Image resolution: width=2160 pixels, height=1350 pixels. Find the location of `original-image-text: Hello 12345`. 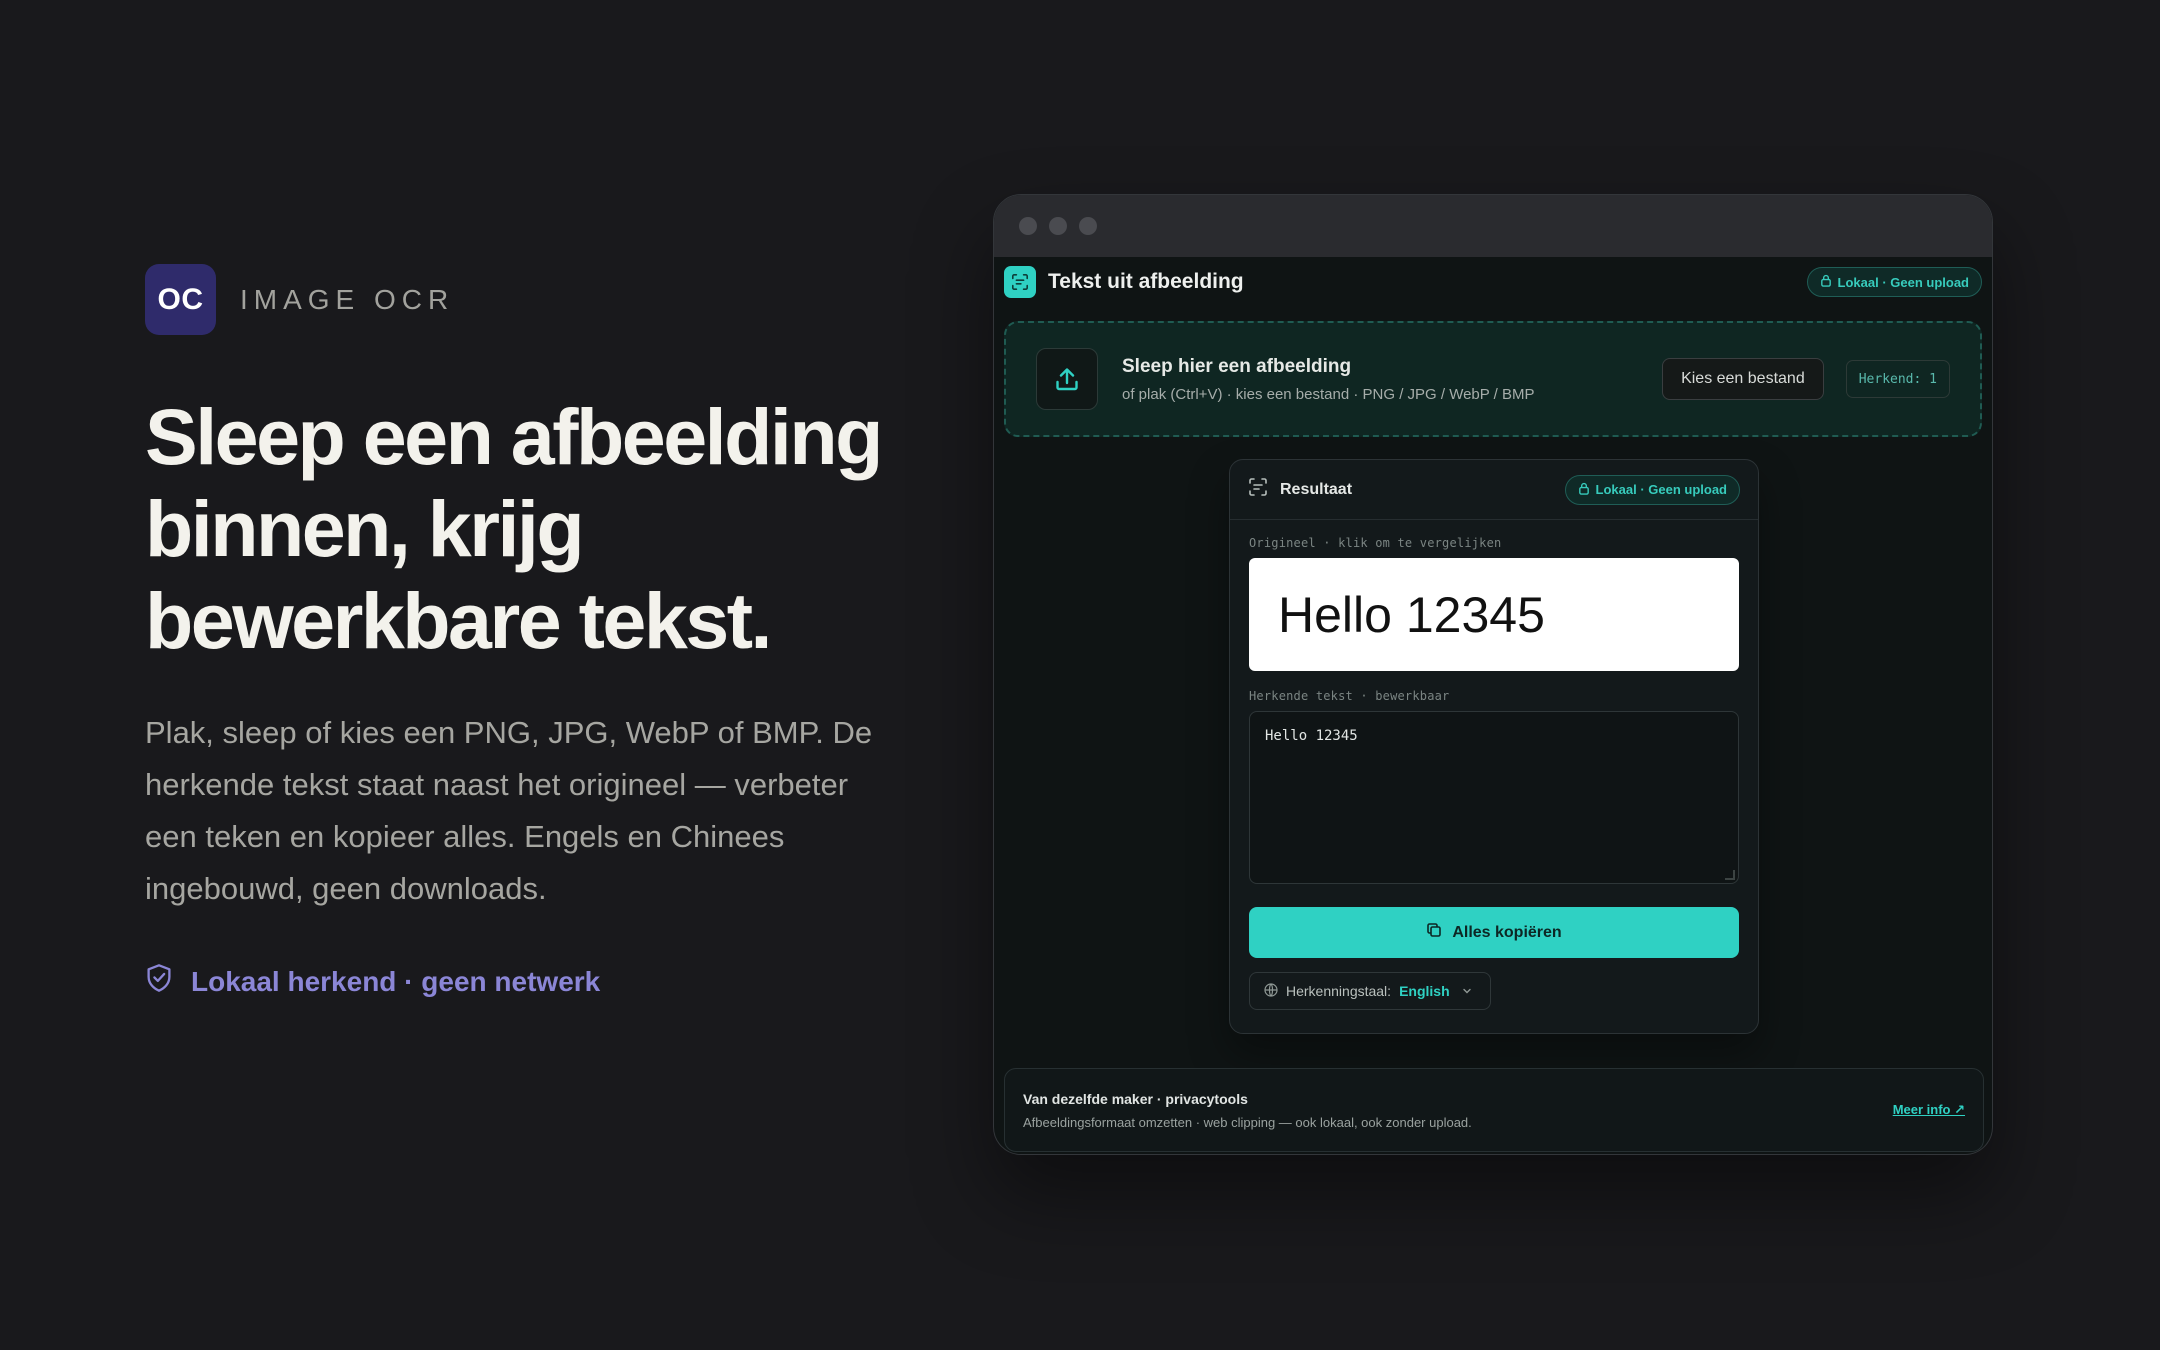

original-image-text: Hello 12345 is located at coordinates (1411, 614).